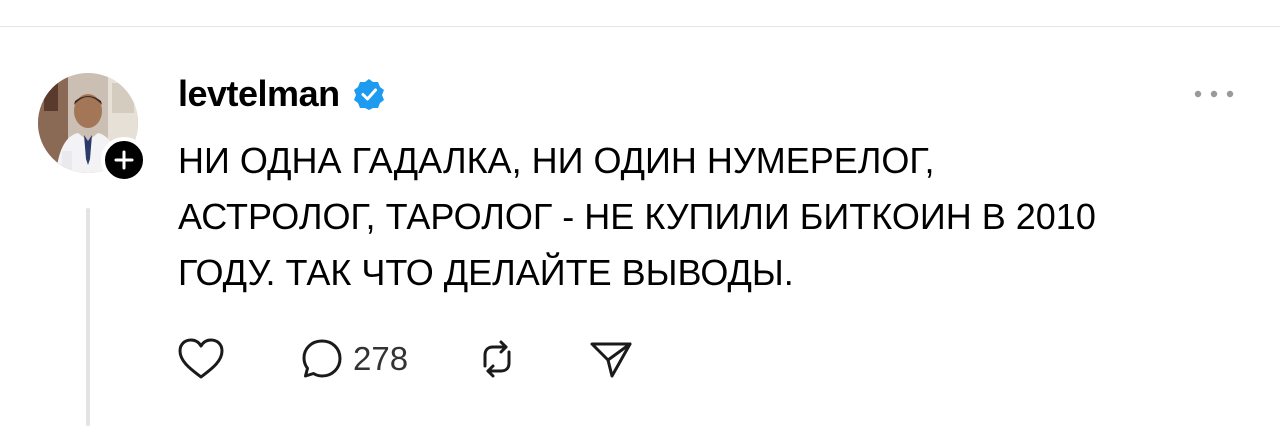 Image resolution: width=1280 pixels, height=426 pixels. I want to click on username: levtelman, so click(259, 94).